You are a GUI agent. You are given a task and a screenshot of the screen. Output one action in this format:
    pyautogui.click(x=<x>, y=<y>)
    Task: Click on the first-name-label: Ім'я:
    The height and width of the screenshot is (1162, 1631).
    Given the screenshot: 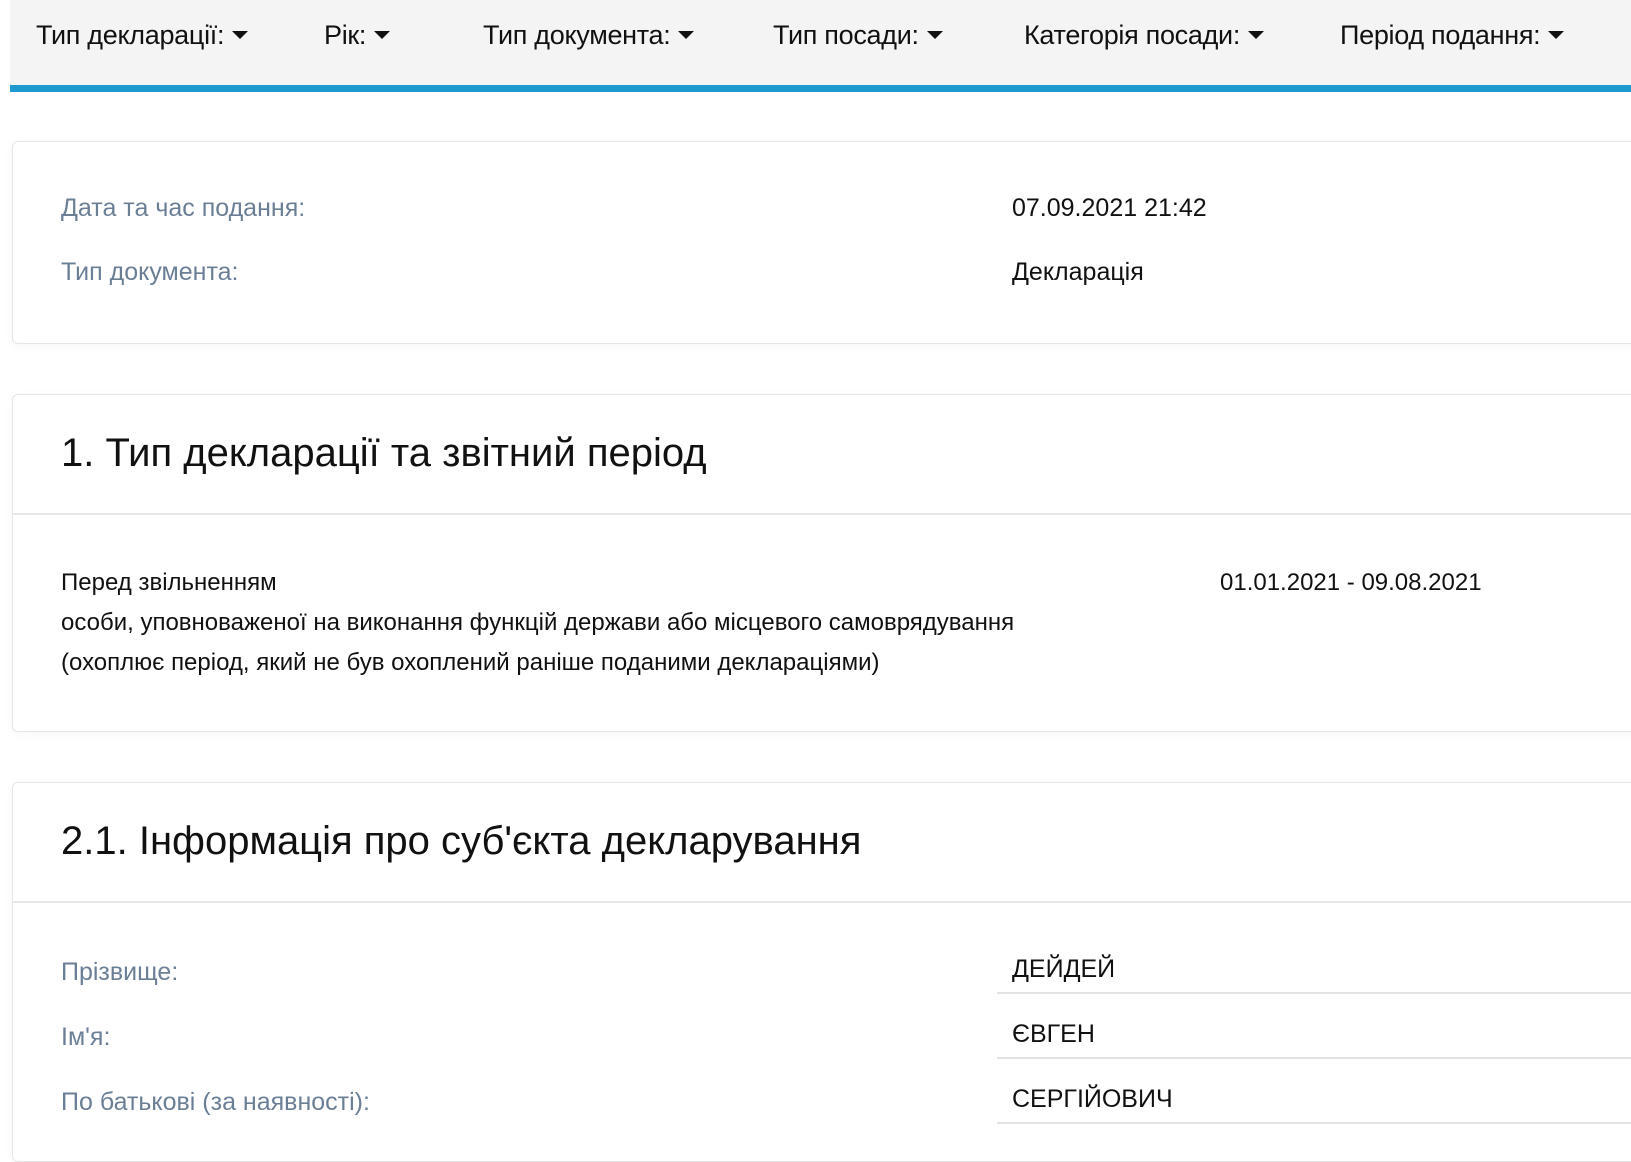 What is the action you would take?
    pyautogui.click(x=86, y=1037)
    